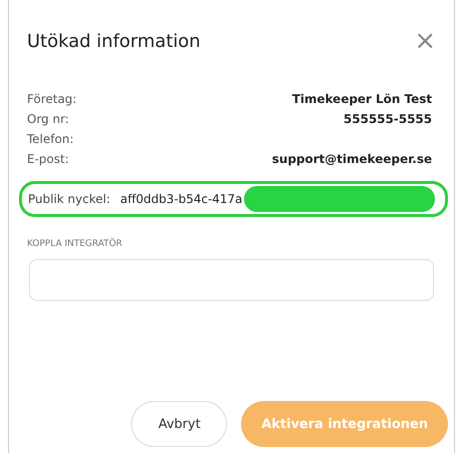 The width and height of the screenshot is (463, 453). Describe the element at coordinates (181, 199) in the screenshot. I see `key-value: aff0ddb3-b54c-417a` at that location.